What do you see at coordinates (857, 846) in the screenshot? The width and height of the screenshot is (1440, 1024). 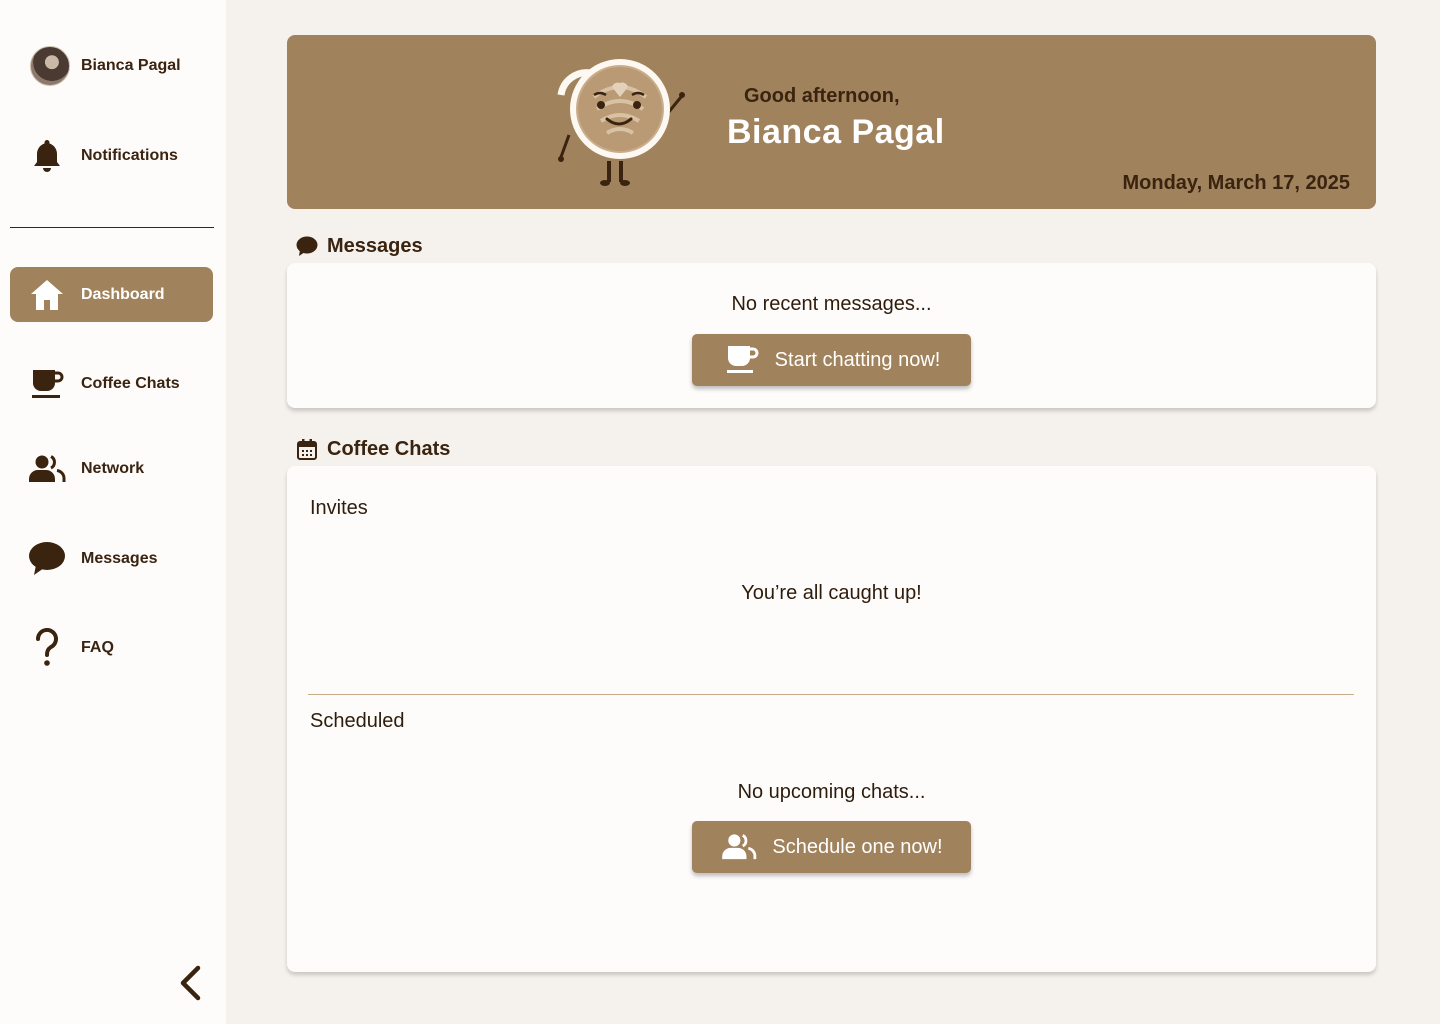 I see `schedule-chat-label: Schedule one now!` at bounding box center [857, 846].